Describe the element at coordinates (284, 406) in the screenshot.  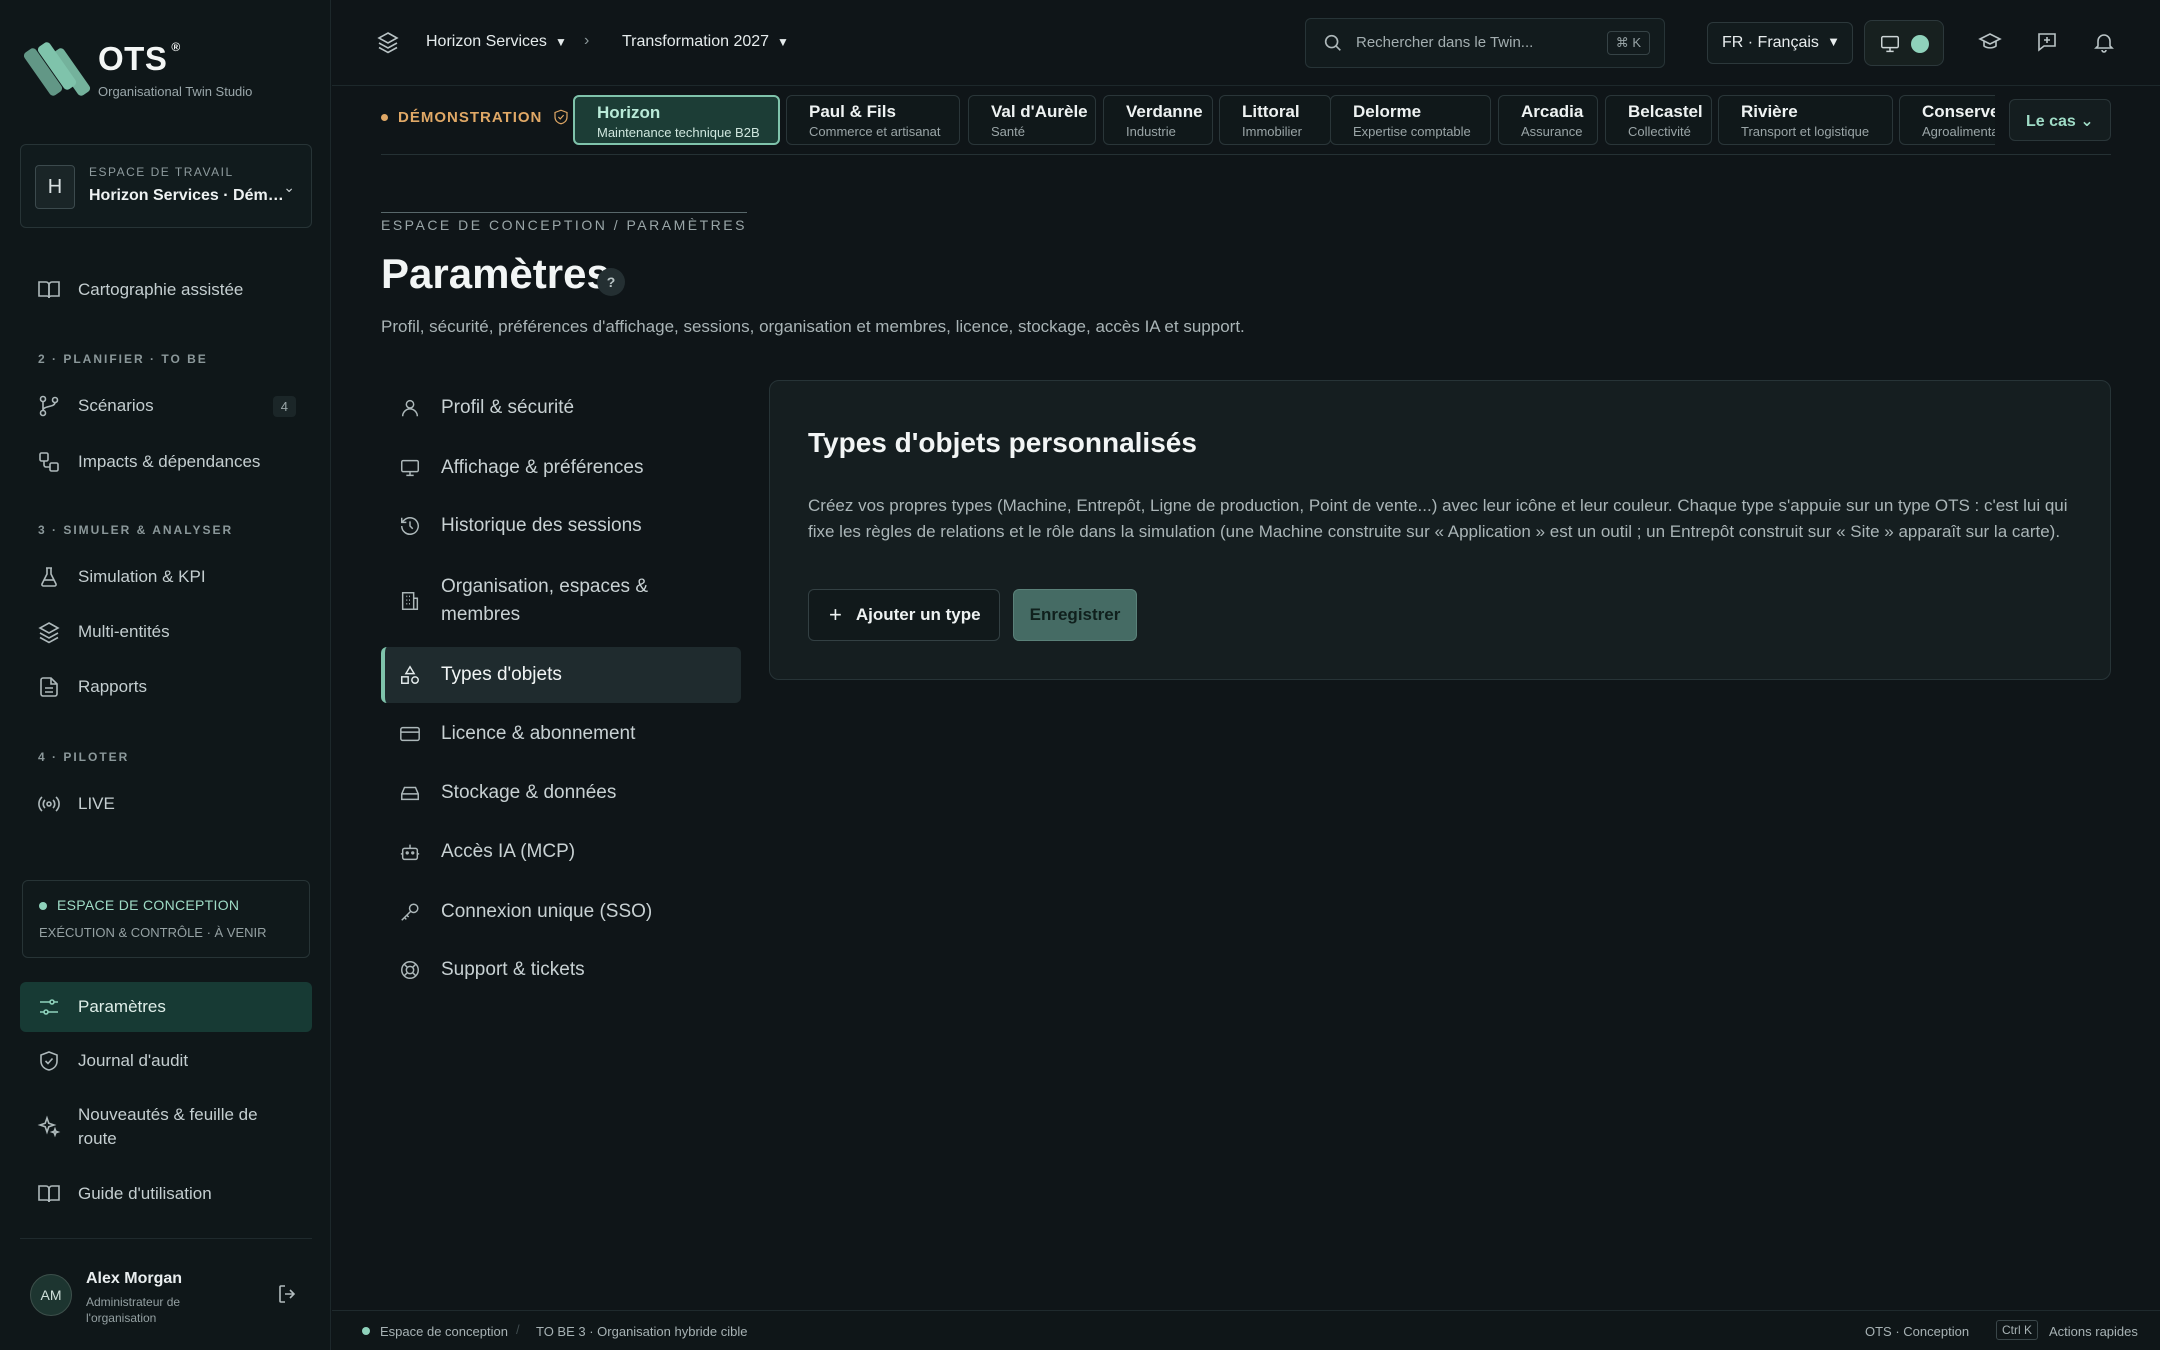
I see `scenarios-count-badge: 4` at that location.